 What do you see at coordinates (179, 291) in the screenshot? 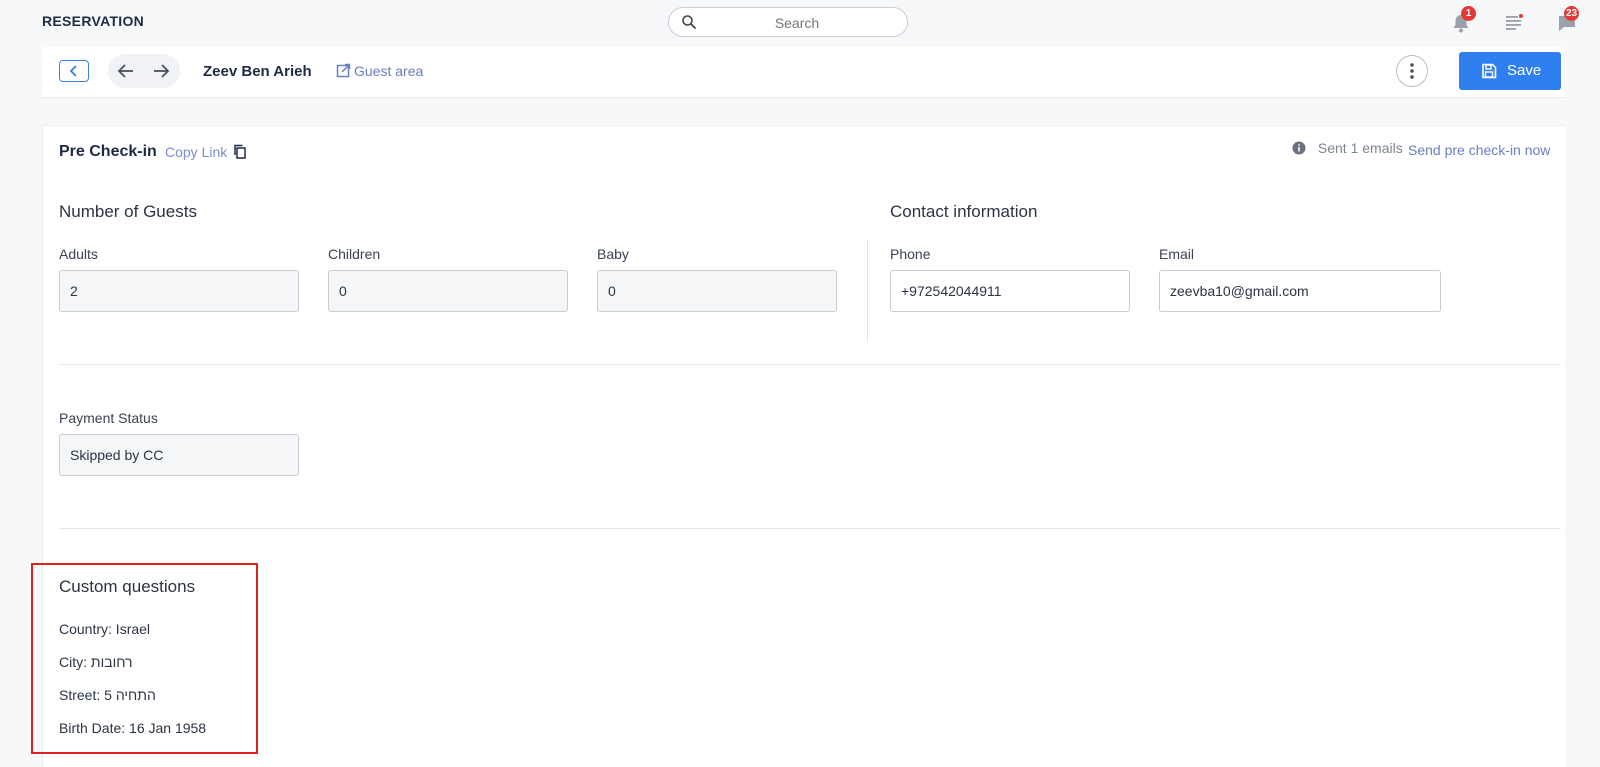
I see `adults-field` at bounding box center [179, 291].